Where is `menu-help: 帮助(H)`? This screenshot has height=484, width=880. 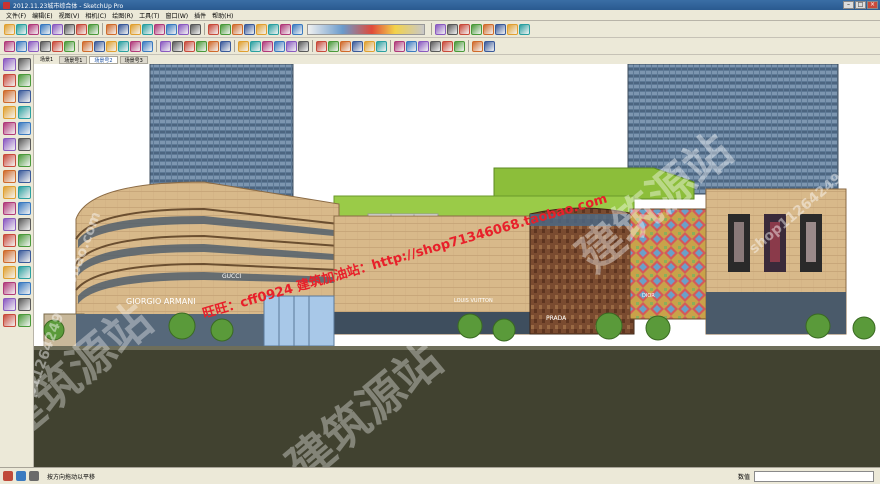 menu-help: 帮助(H) is located at coordinates (222, 15).